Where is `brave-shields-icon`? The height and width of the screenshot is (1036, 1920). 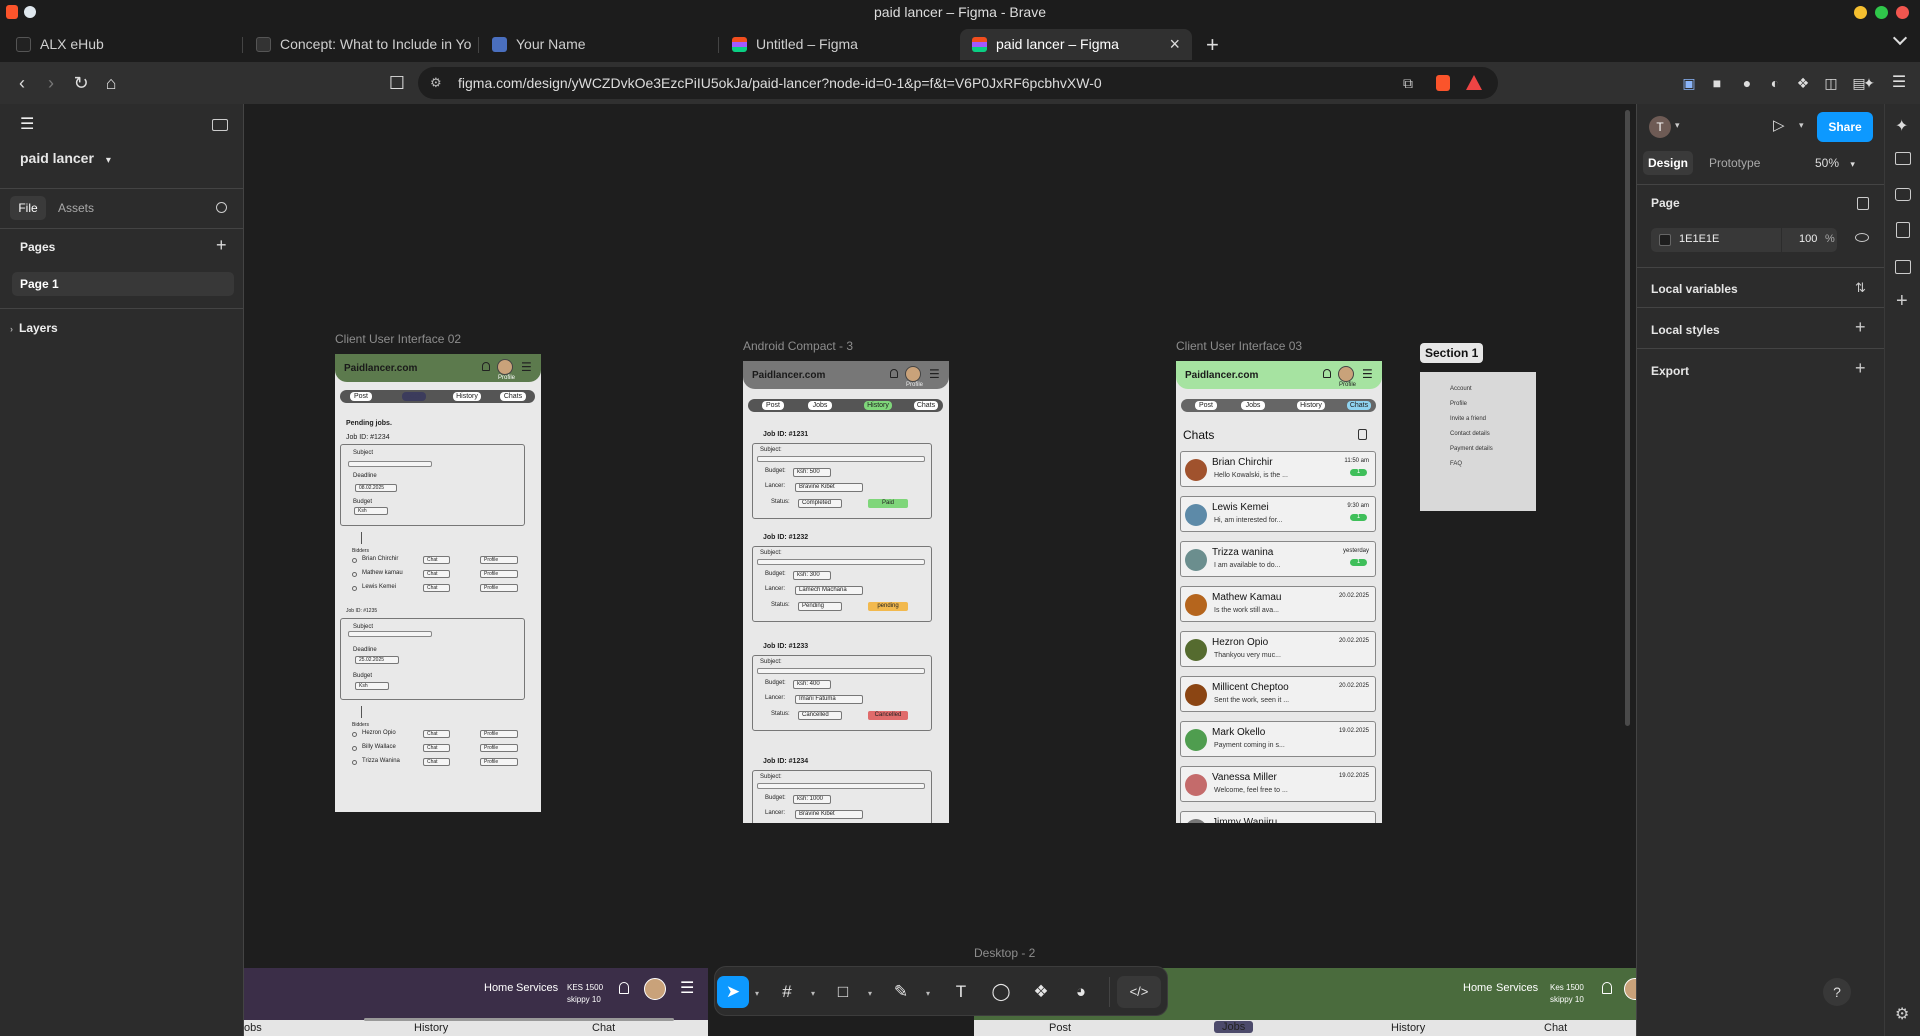 brave-shields-icon is located at coordinates (1443, 83).